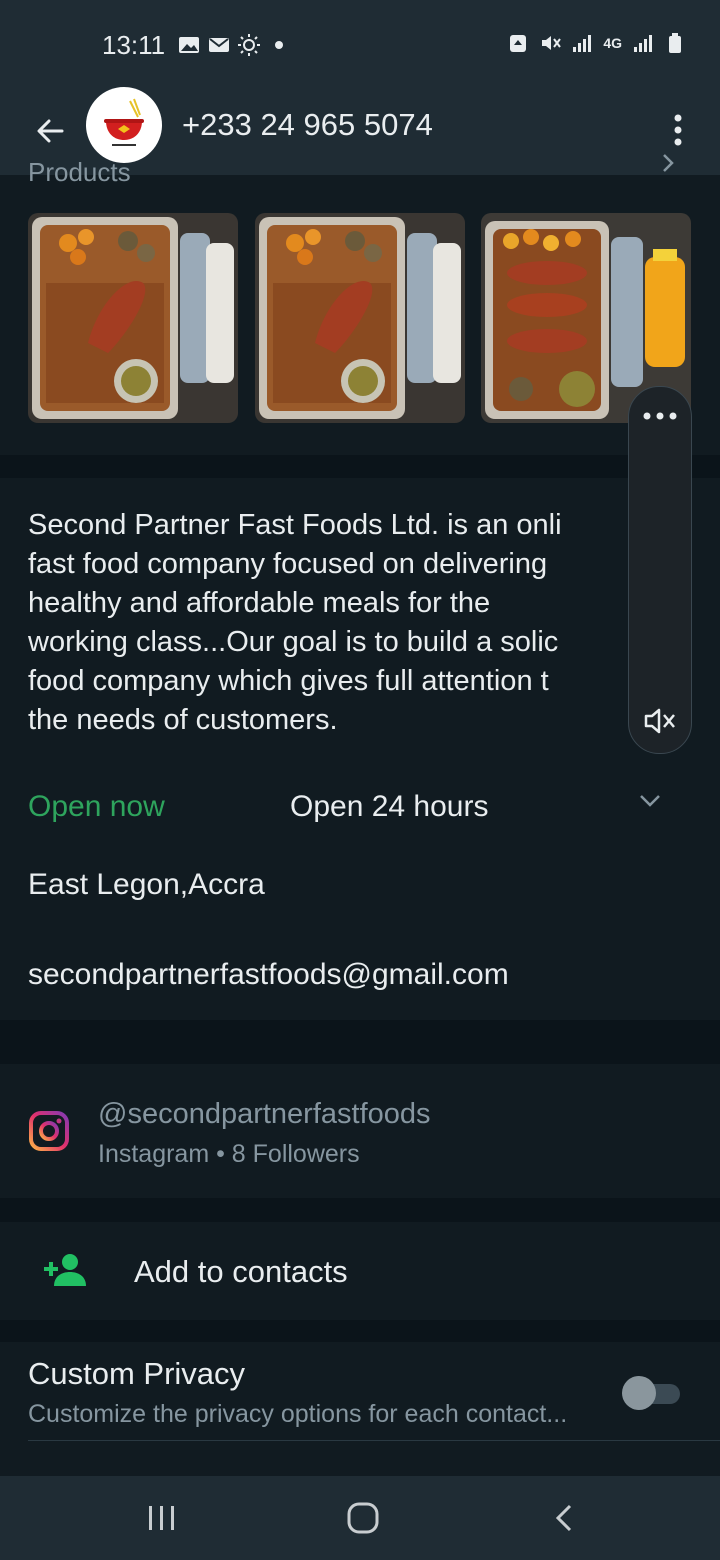 This screenshot has height=1560, width=720. What do you see at coordinates (79, 172) in the screenshot?
I see `products-header: Products` at bounding box center [79, 172].